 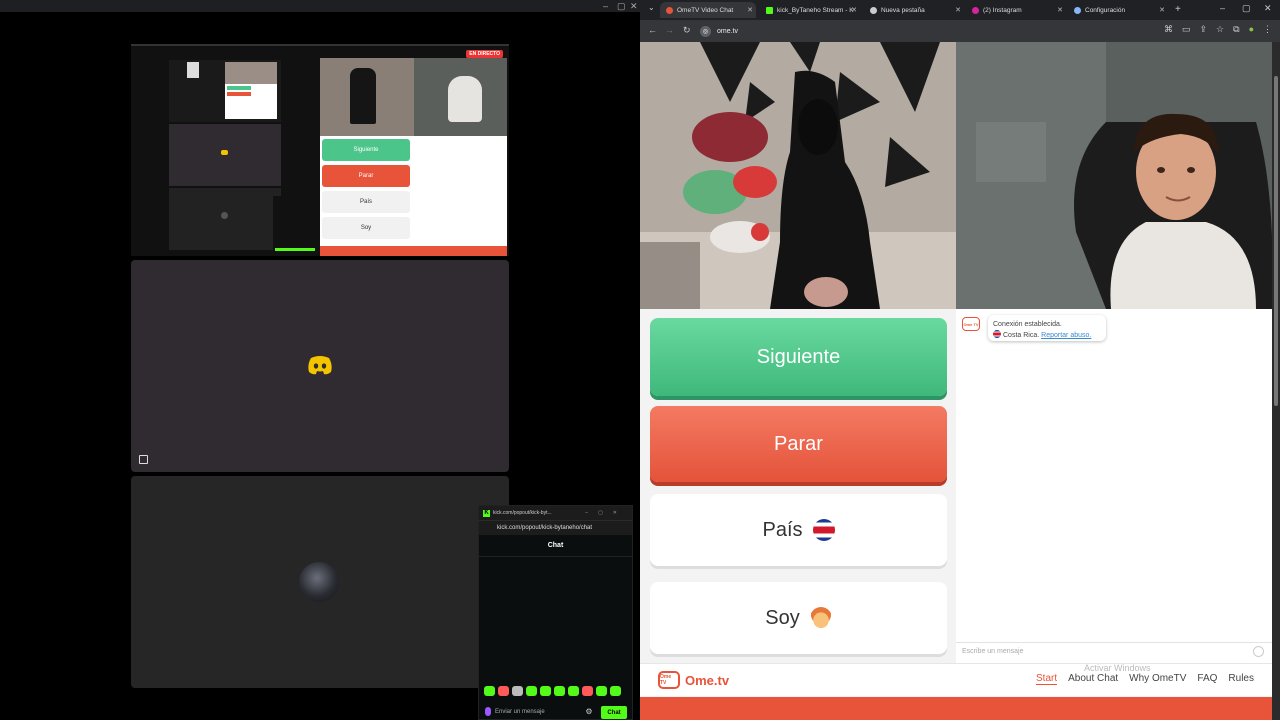 I want to click on tab-label: (2) Instagram, so click(x=1002, y=10).